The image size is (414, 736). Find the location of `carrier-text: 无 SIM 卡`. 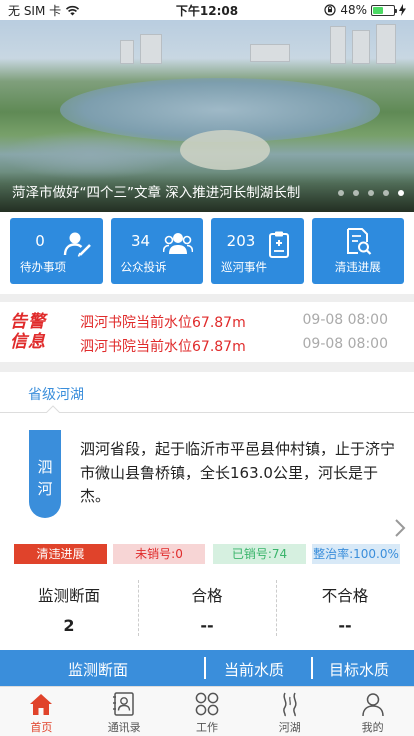

carrier-text: 无 SIM 卡 is located at coordinates (35, 10).